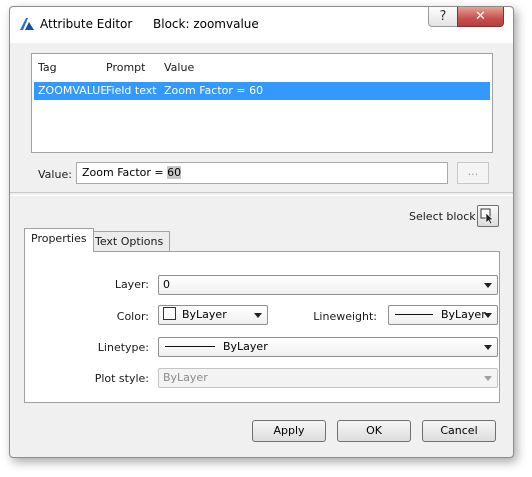 The image size is (532, 477). I want to click on tab-properties: Properties, so click(59, 240).